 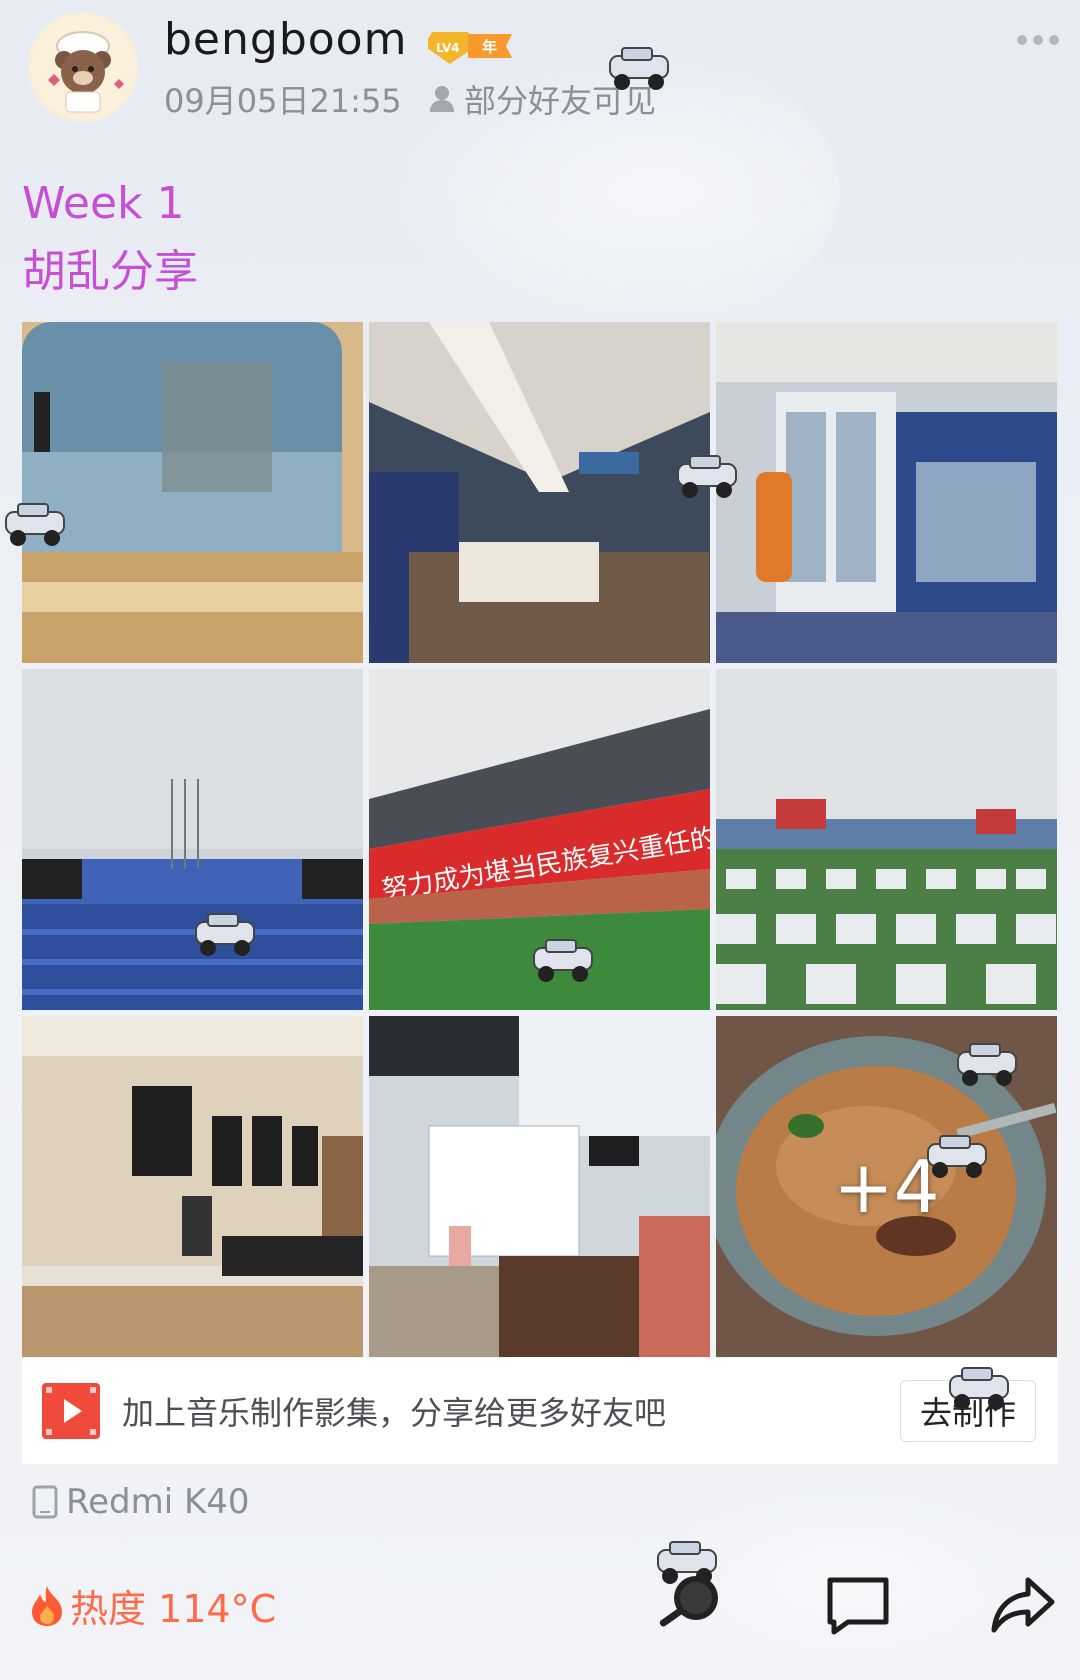 I want to click on level-badge-suffix: 年, so click(x=489, y=47).